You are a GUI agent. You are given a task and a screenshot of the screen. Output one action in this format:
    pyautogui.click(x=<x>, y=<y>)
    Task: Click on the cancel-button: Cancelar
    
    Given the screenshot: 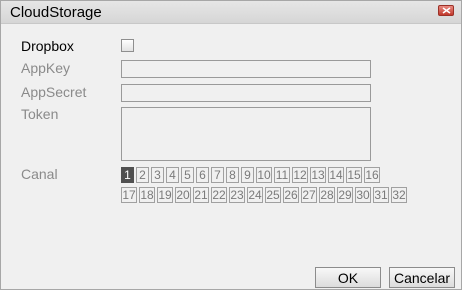 What is the action you would take?
    pyautogui.click(x=422, y=277)
    